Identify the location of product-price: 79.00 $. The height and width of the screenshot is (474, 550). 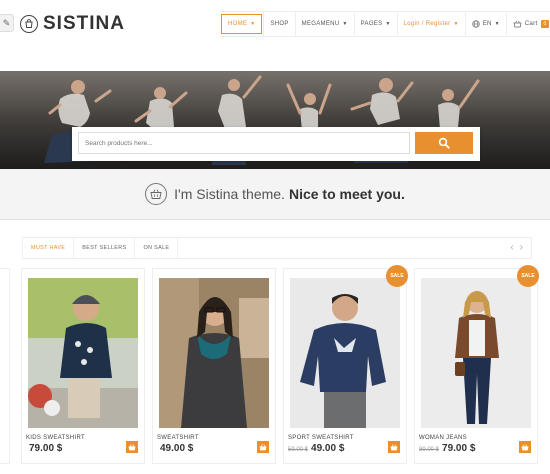
(44, 448).